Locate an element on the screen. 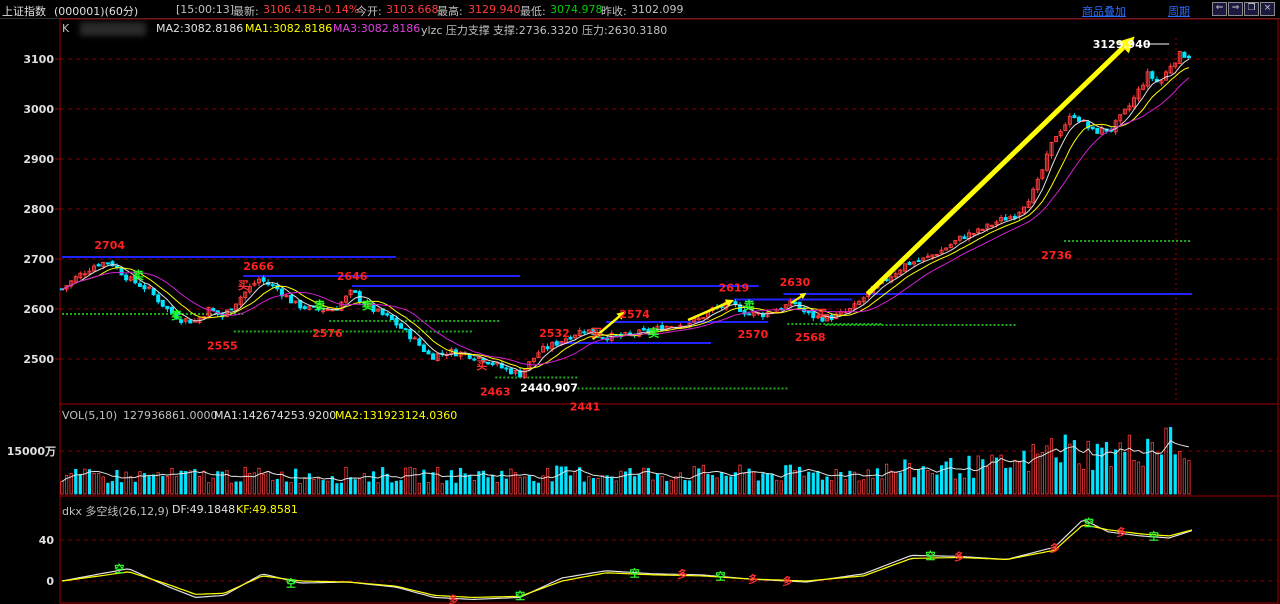  price-label: 2570 is located at coordinates (753, 334).